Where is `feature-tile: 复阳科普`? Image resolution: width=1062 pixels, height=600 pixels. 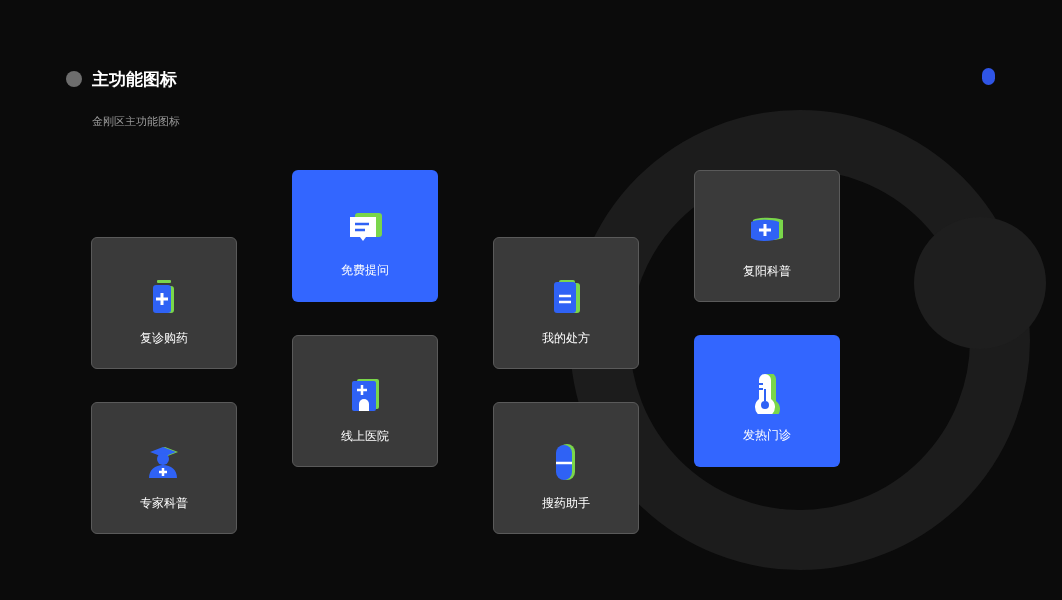 feature-tile: 复阳科普 is located at coordinates (767, 235).